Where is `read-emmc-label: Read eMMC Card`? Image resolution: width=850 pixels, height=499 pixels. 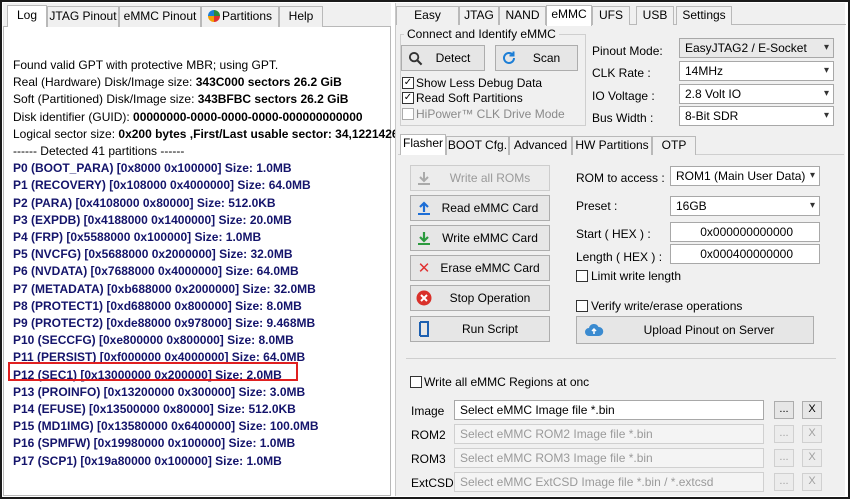 read-emmc-label: Read eMMC Card is located at coordinates (490, 208).